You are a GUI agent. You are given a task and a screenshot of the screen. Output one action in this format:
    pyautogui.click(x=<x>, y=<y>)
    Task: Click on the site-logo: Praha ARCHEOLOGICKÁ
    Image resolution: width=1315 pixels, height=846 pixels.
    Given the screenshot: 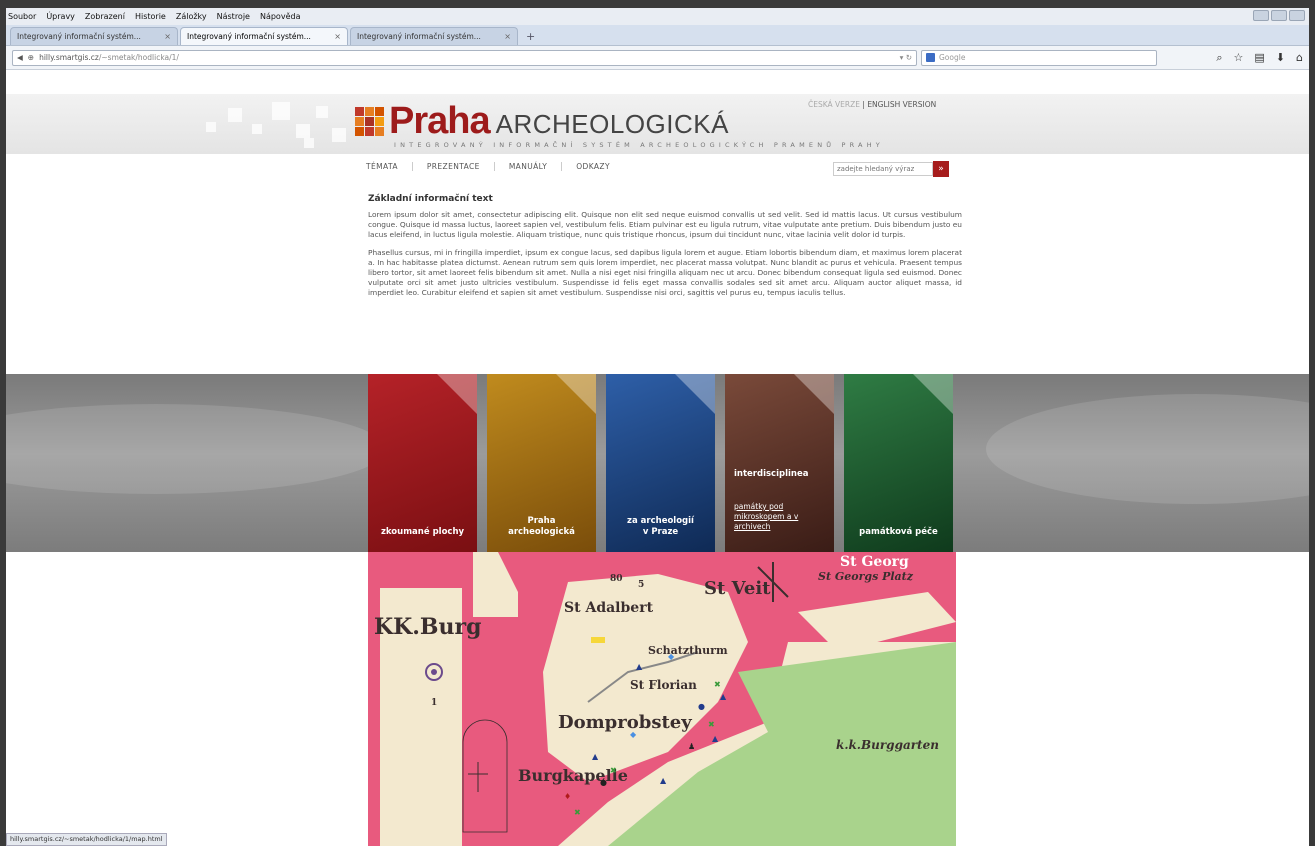 What is the action you would take?
    pyautogui.click(x=542, y=121)
    